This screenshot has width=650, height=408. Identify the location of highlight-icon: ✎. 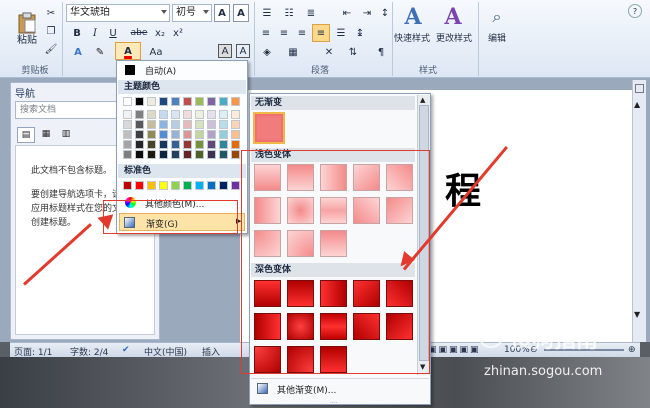
(100, 52).